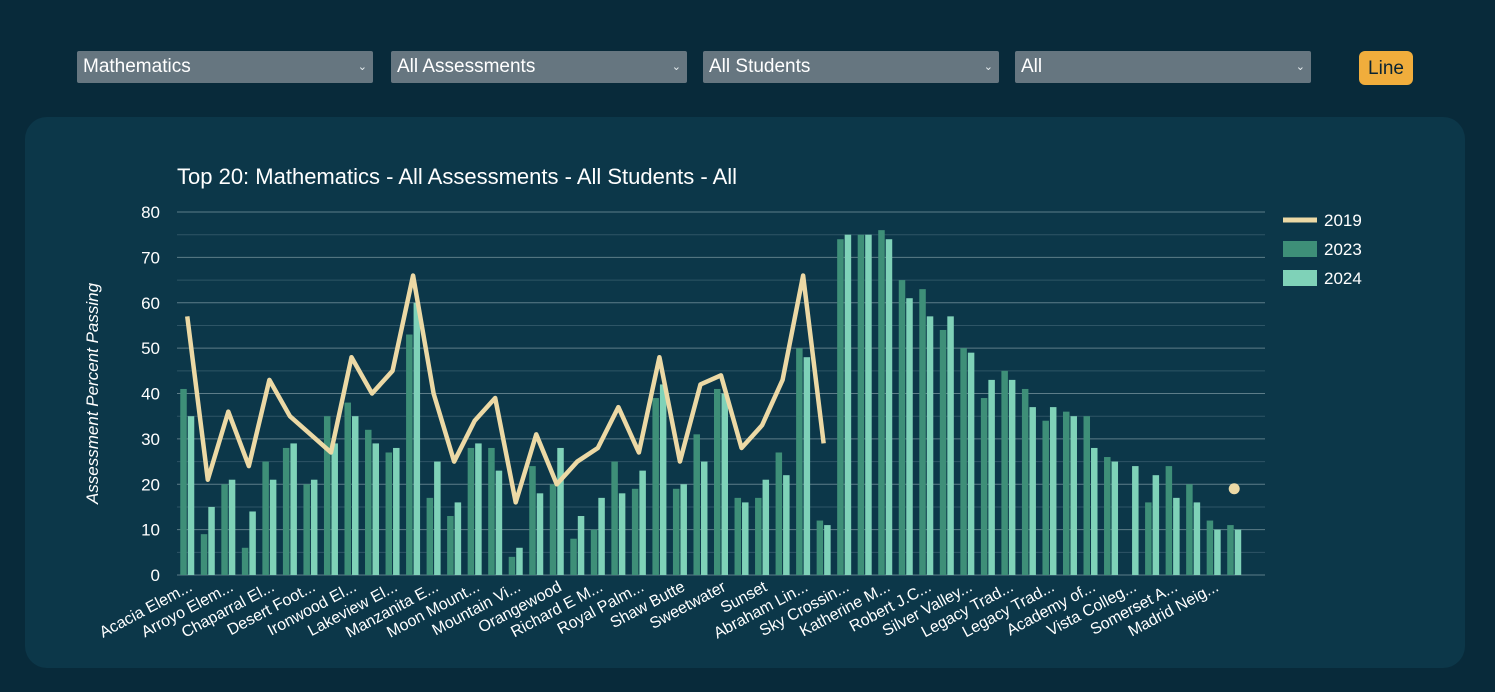 Image resolution: width=1495 pixels, height=692 pixels. What do you see at coordinates (150, 303) in the screenshot?
I see `y-tick-label: 60` at bounding box center [150, 303].